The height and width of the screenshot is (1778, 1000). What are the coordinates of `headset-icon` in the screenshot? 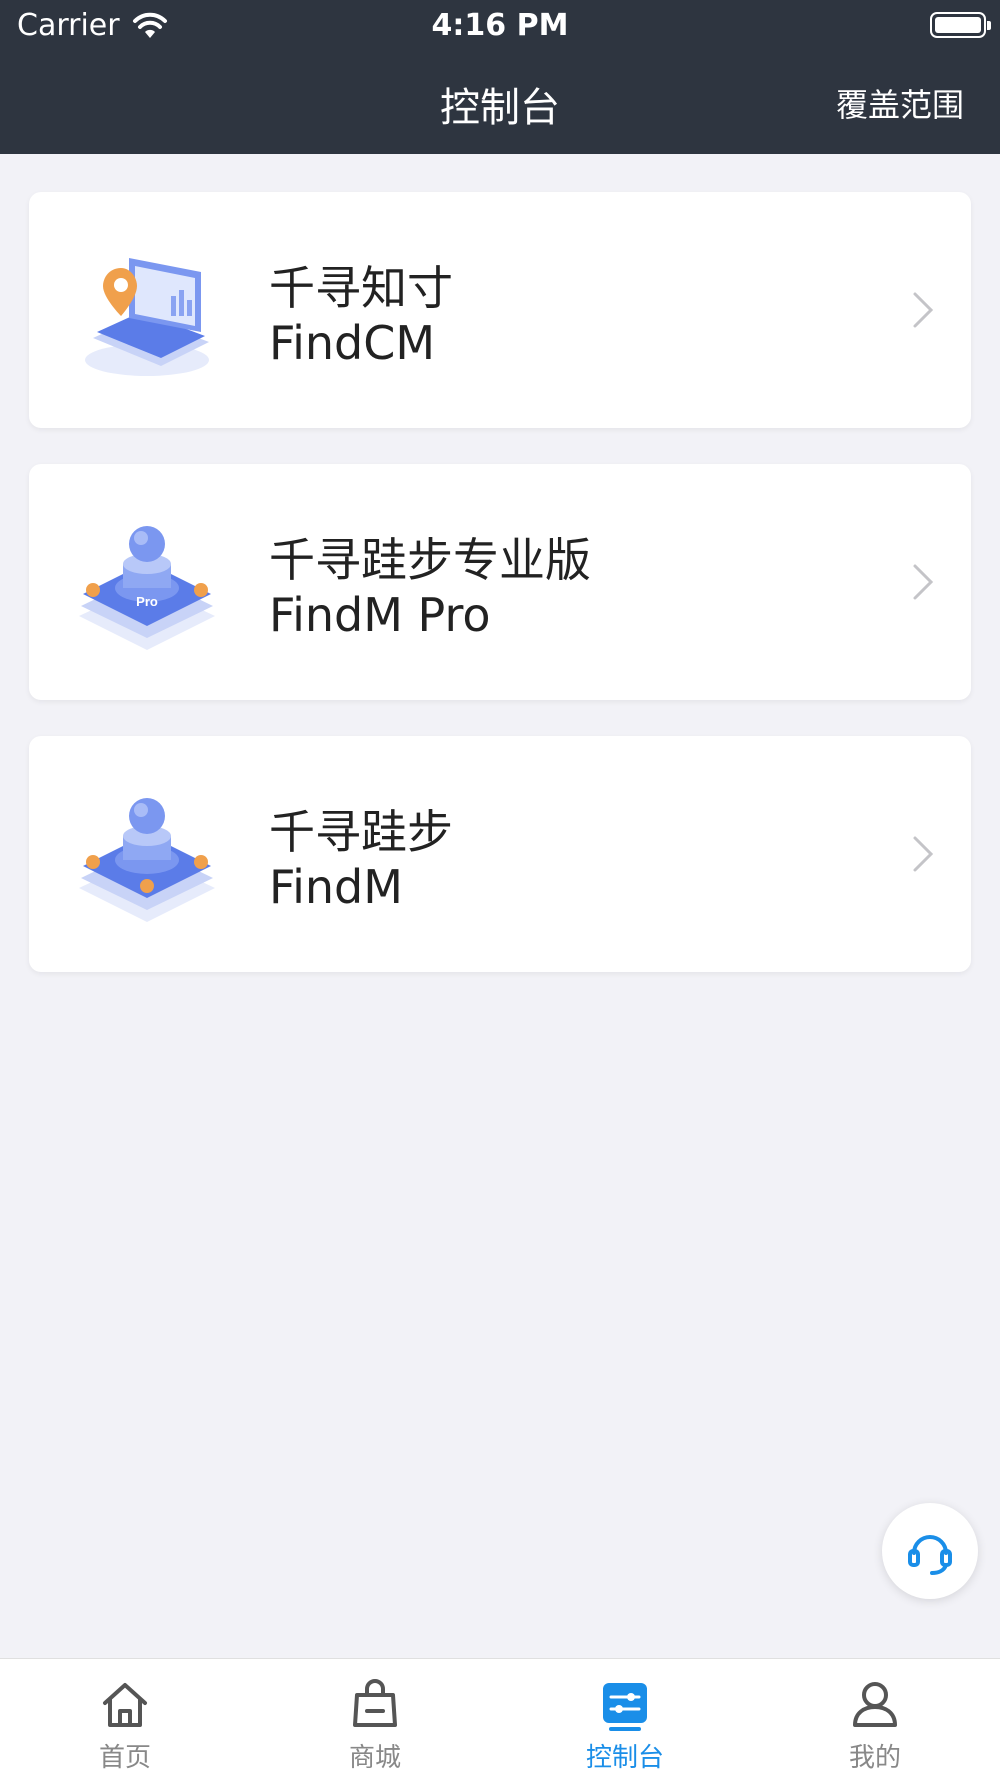 It's located at (930, 1555).